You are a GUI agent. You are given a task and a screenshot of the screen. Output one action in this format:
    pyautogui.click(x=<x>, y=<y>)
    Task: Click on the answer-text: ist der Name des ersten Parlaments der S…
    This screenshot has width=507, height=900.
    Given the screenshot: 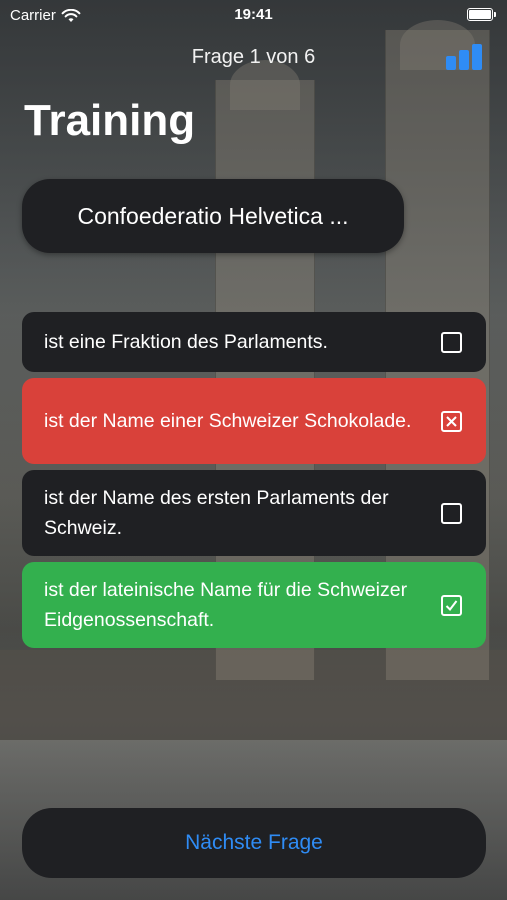 What is the action you would take?
    pyautogui.click(x=216, y=513)
    